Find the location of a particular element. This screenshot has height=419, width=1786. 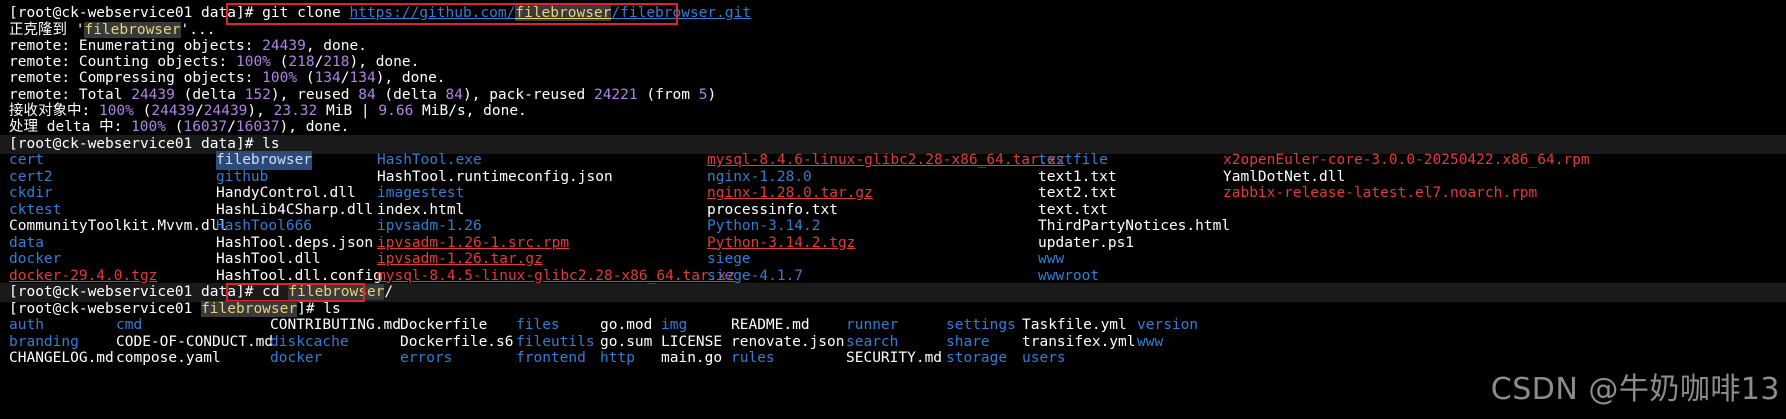

prompt: [root@ck-webservice01 is located at coordinates (105, 309).